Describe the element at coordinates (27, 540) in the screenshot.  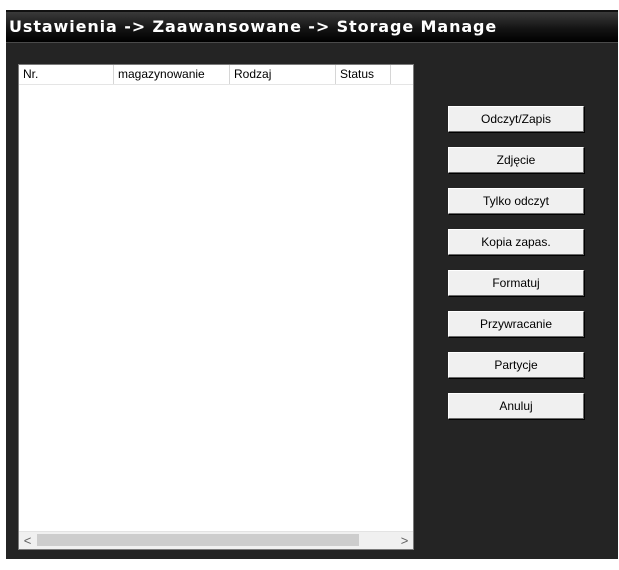
I see `chevron-left-icon: <` at that location.